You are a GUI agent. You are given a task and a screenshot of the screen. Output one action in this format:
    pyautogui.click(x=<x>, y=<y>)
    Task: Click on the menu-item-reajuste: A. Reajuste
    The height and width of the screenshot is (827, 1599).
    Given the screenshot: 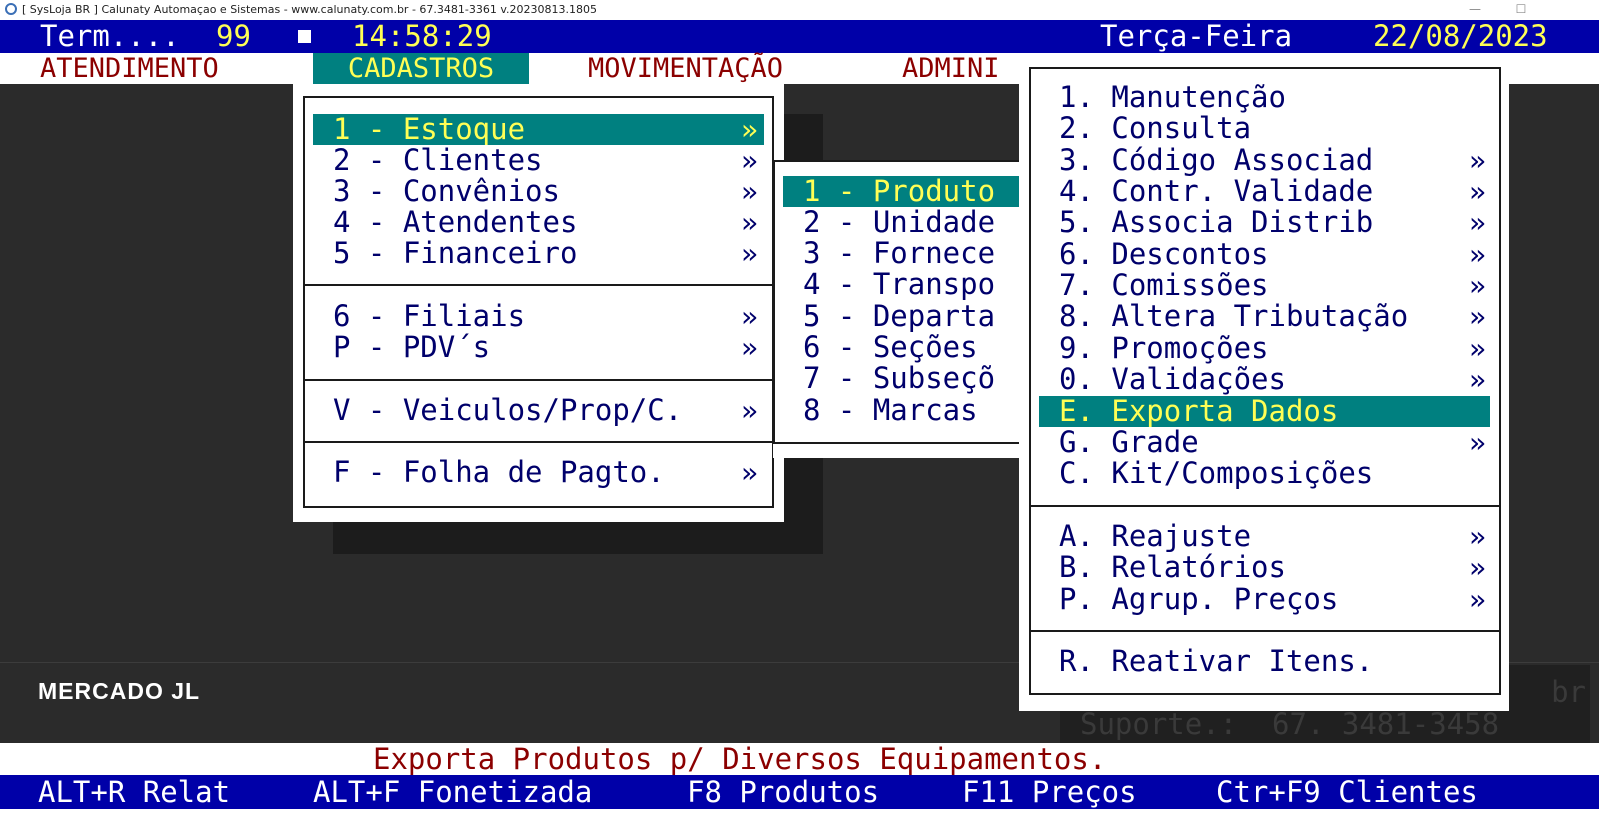 What is the action you would take?
    pyautogui.click(x=1155, y=536)
    